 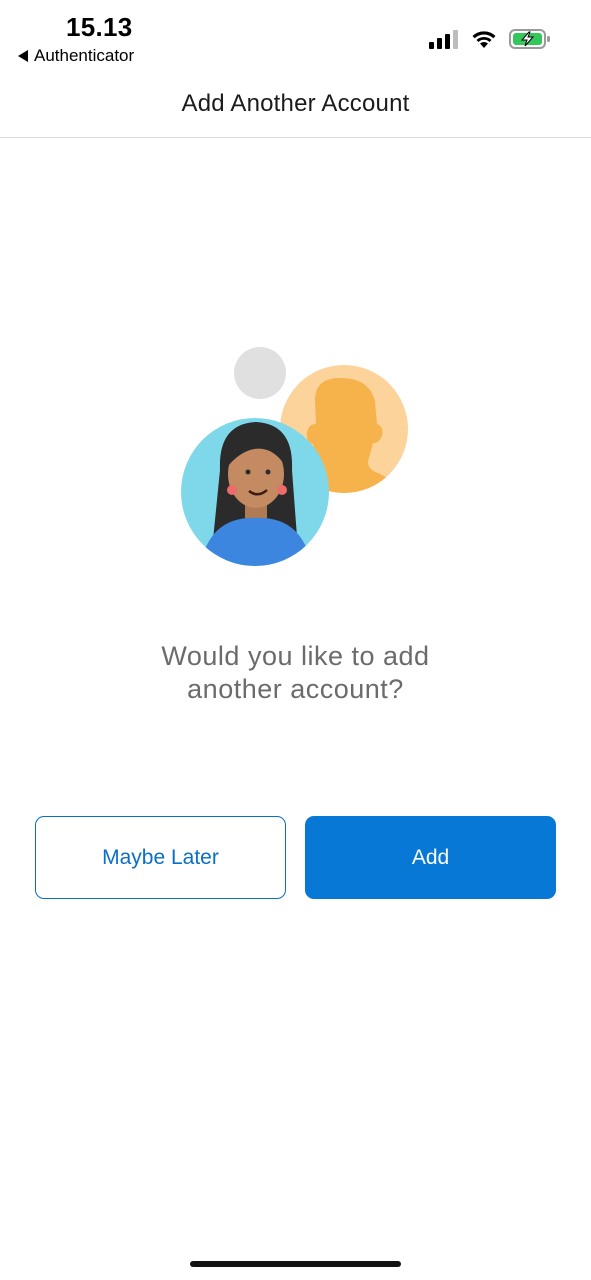 I want to click on status-icons, so click(x=490, y=39).